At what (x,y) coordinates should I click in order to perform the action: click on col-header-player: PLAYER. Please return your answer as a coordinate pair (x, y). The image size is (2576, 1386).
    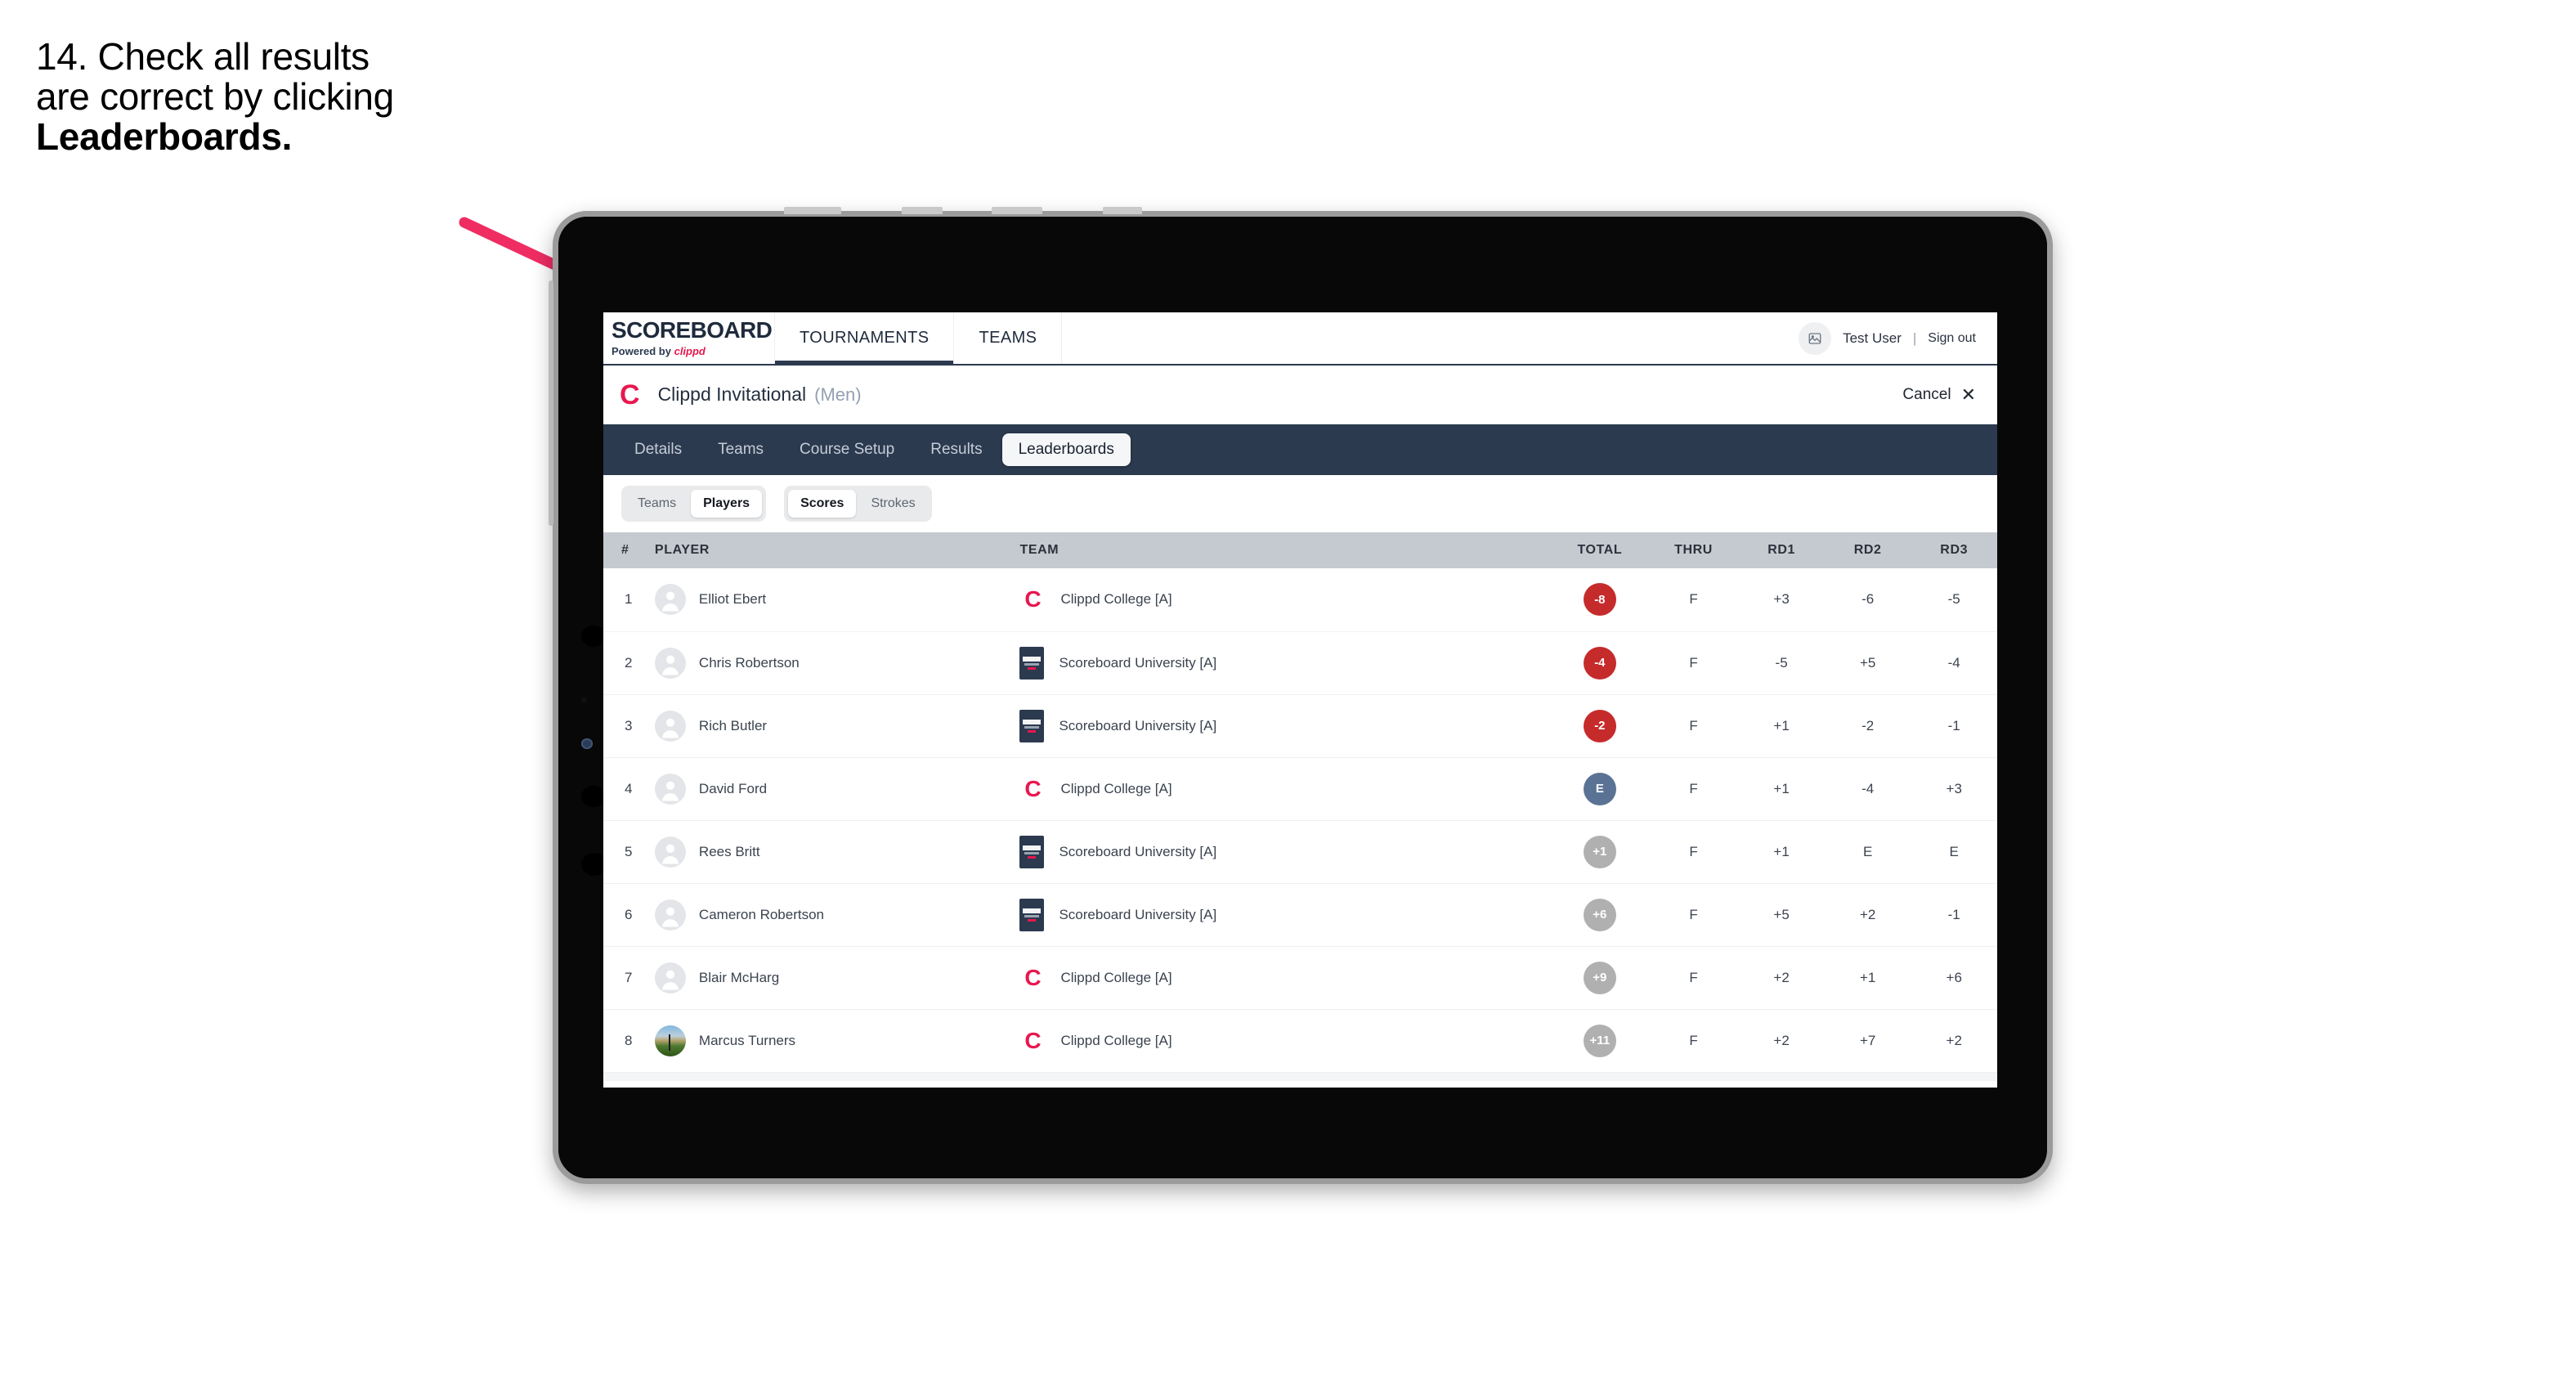
    Looking at the image, I should click on (837, 550).